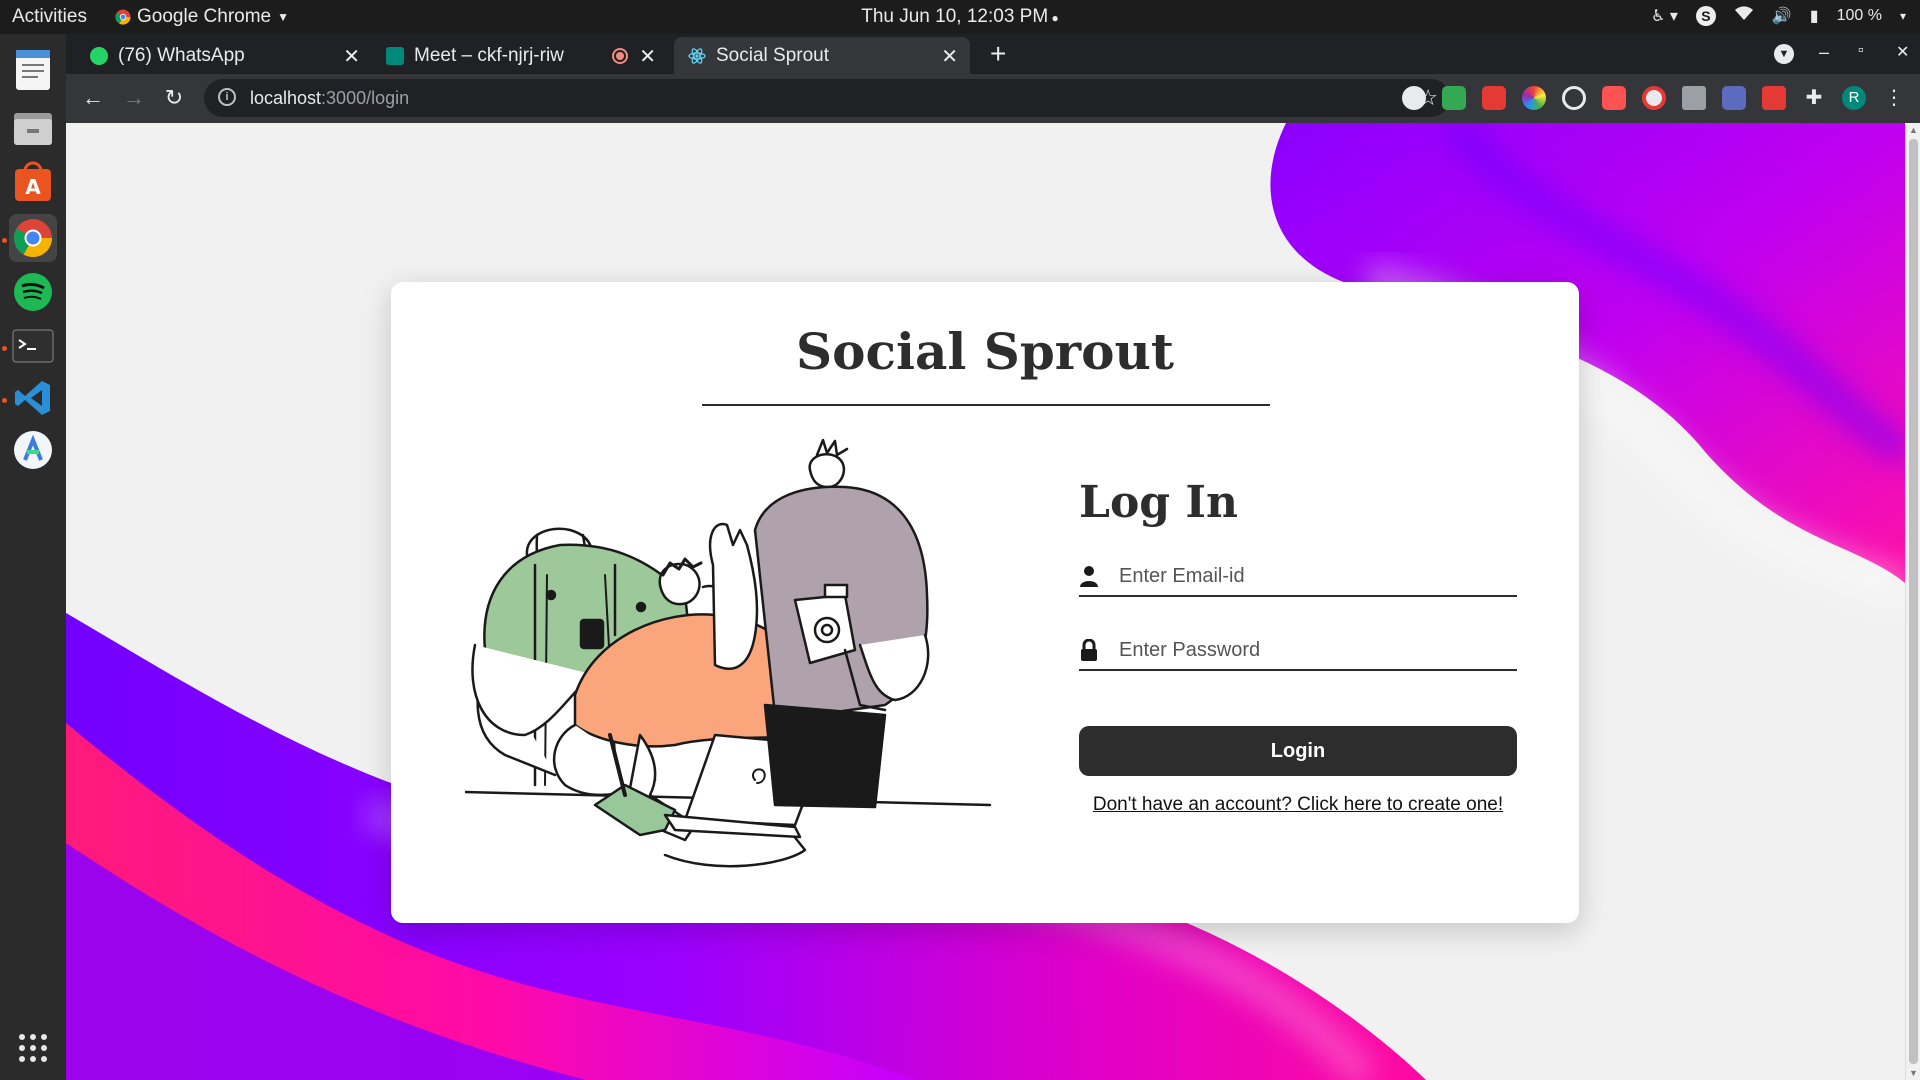  Describe the element at coordinates (954, 16) in the screenshot. I see `clock: Thu Jun 10, 12:03 PM` at that location.